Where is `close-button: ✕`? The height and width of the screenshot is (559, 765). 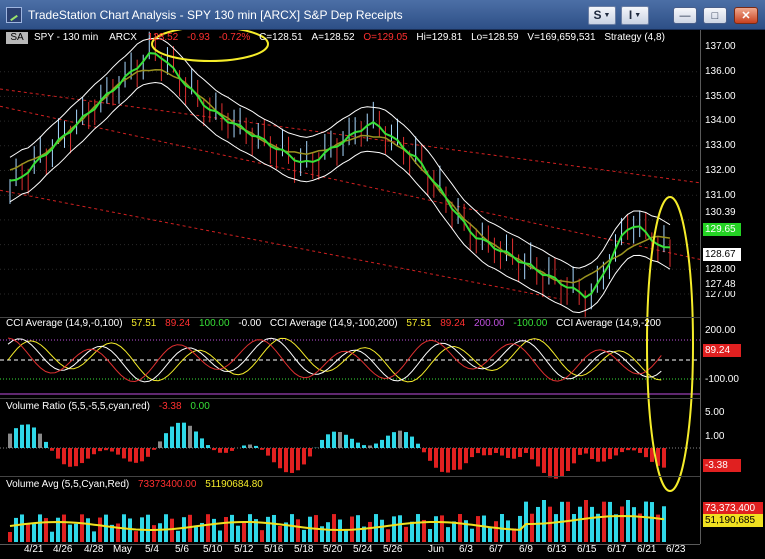
close-button: ✕ is located at coordinates (746, 15).